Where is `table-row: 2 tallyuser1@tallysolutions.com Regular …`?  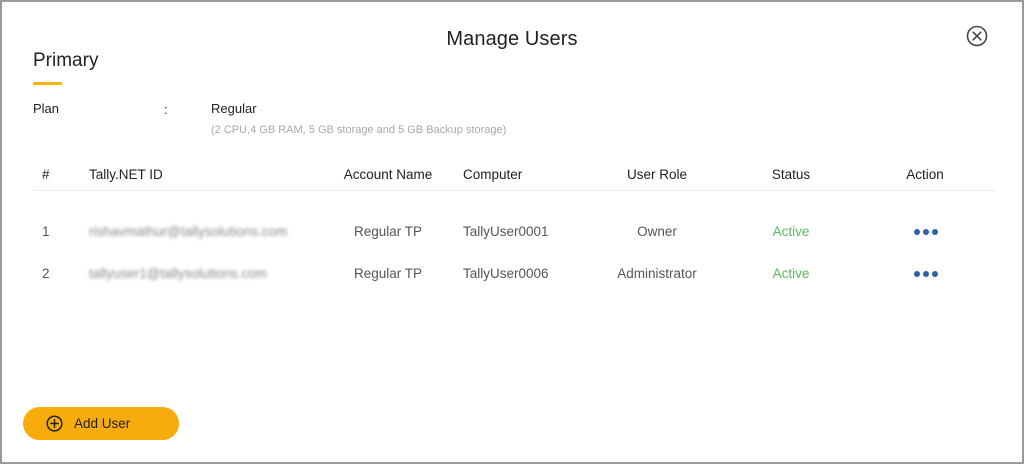
table-row: 2 tallyuser1@tallysolutions.com Regular … is located at coordinates (514, 278).